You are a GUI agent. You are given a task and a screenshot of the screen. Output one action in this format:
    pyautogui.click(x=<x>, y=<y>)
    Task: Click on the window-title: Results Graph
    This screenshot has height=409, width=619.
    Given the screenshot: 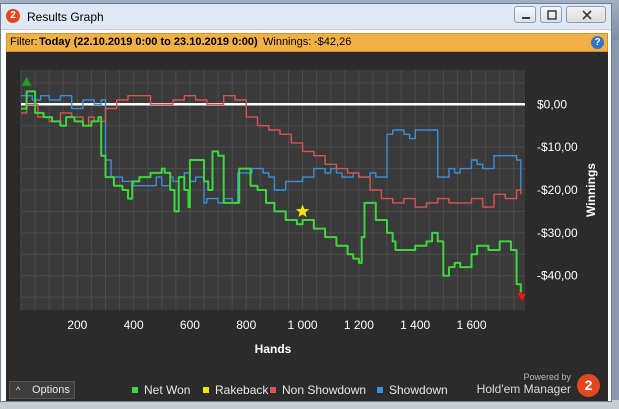 What is the action you would take?
    pyautogui.click(x=65, y=17)
    